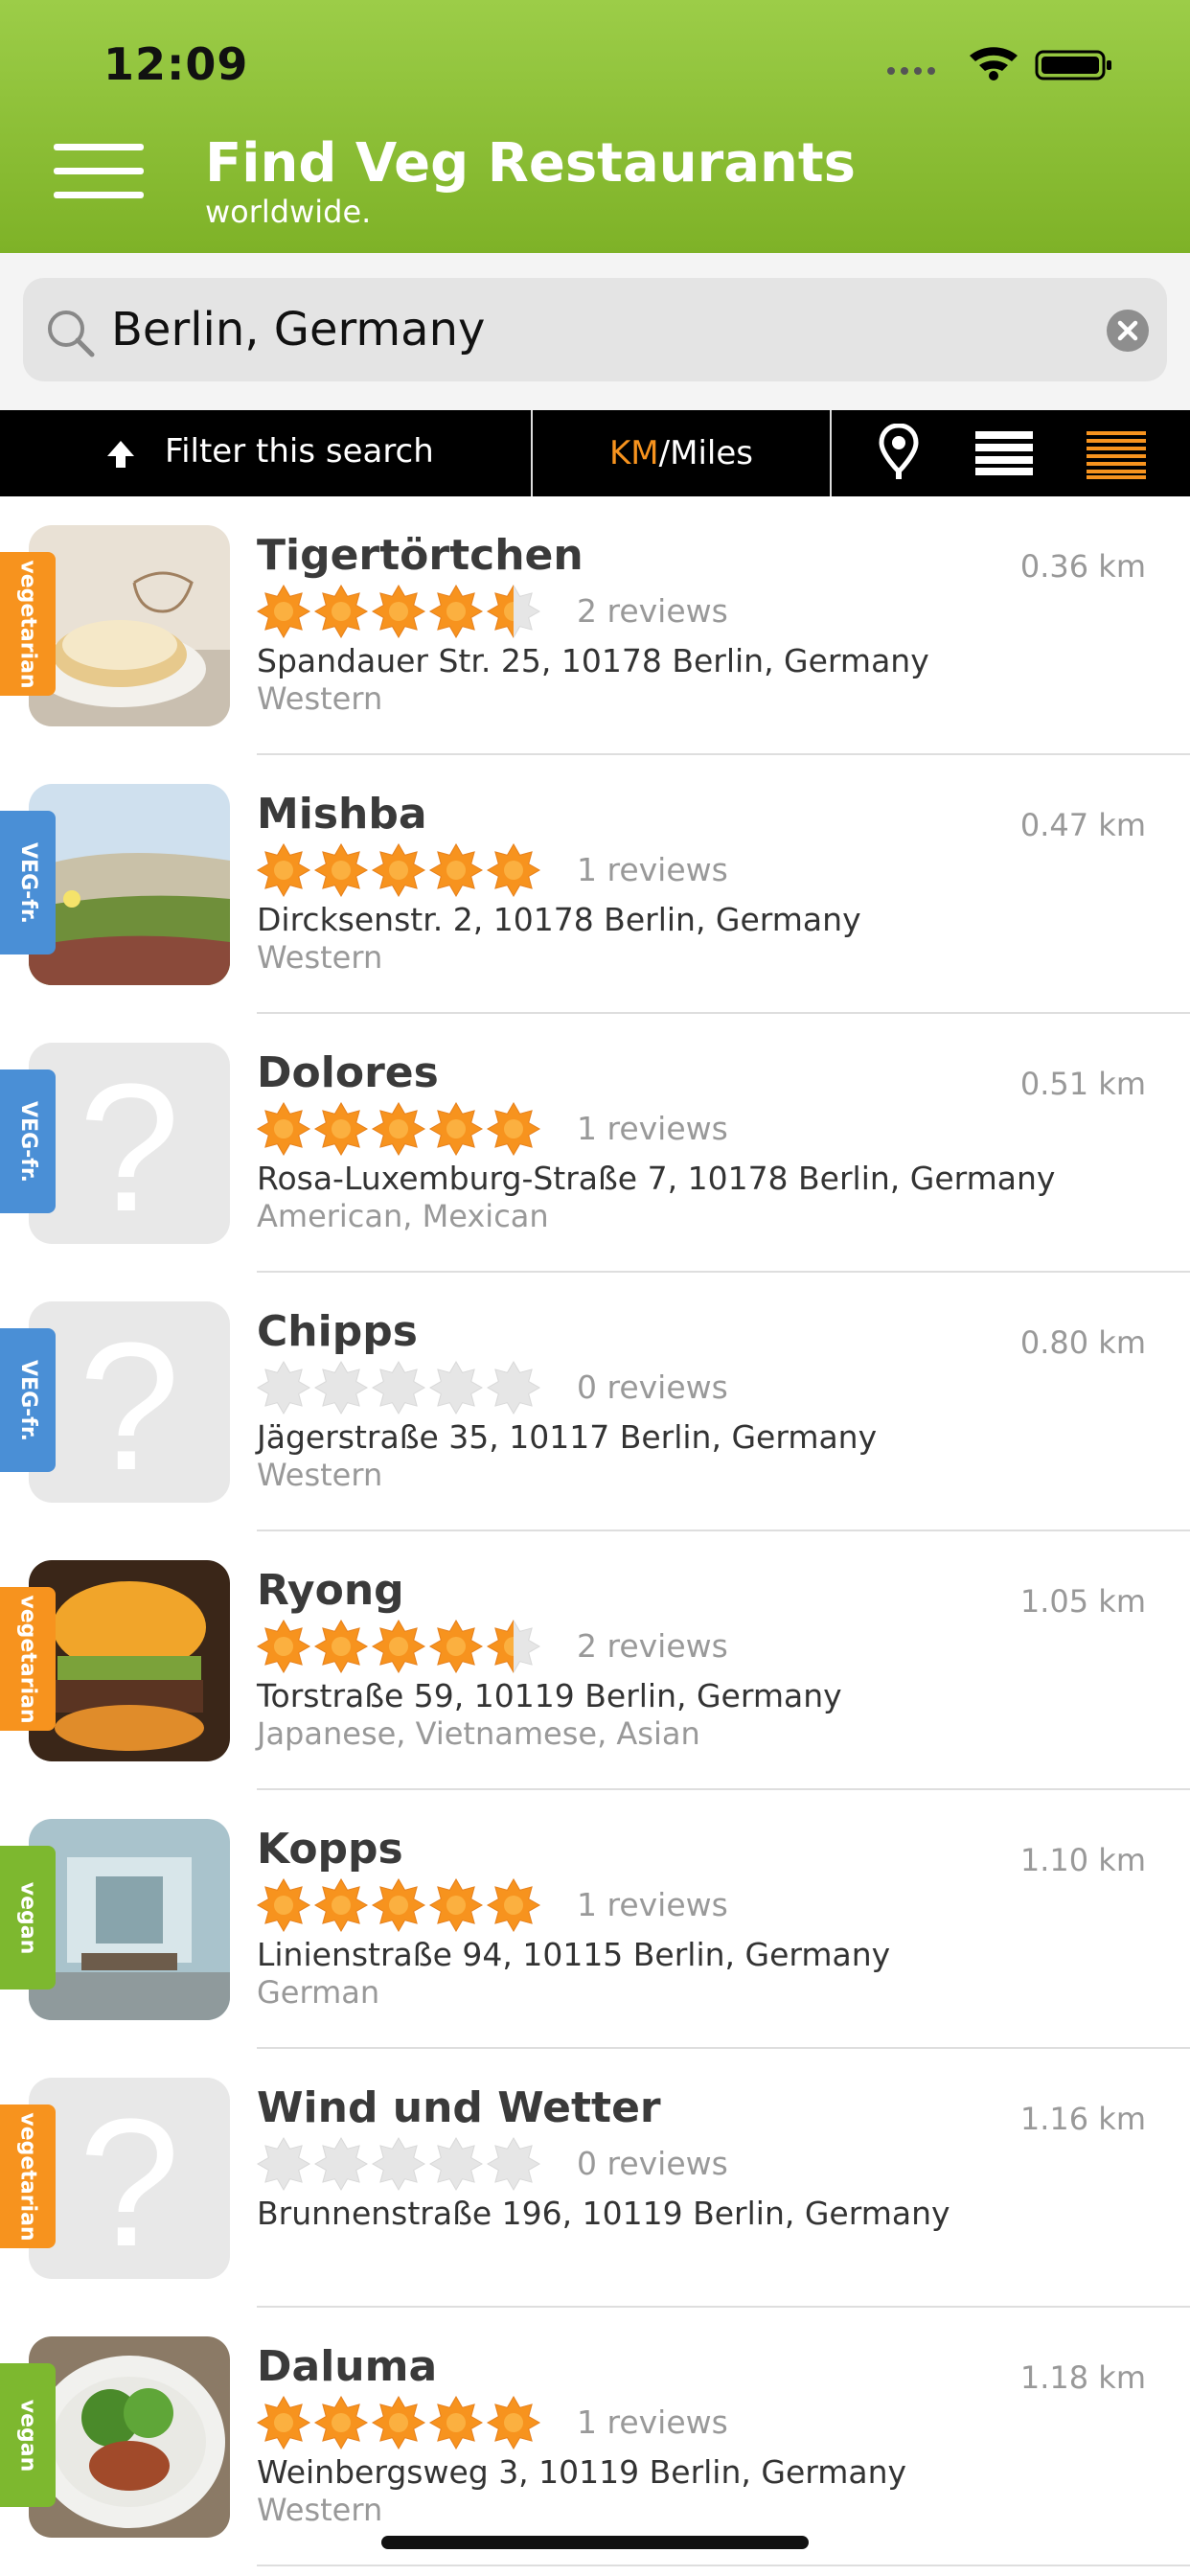 The image size is (1190, 2576). I want to click on cuisine-type: American, Mexican, so click(403, 1216).